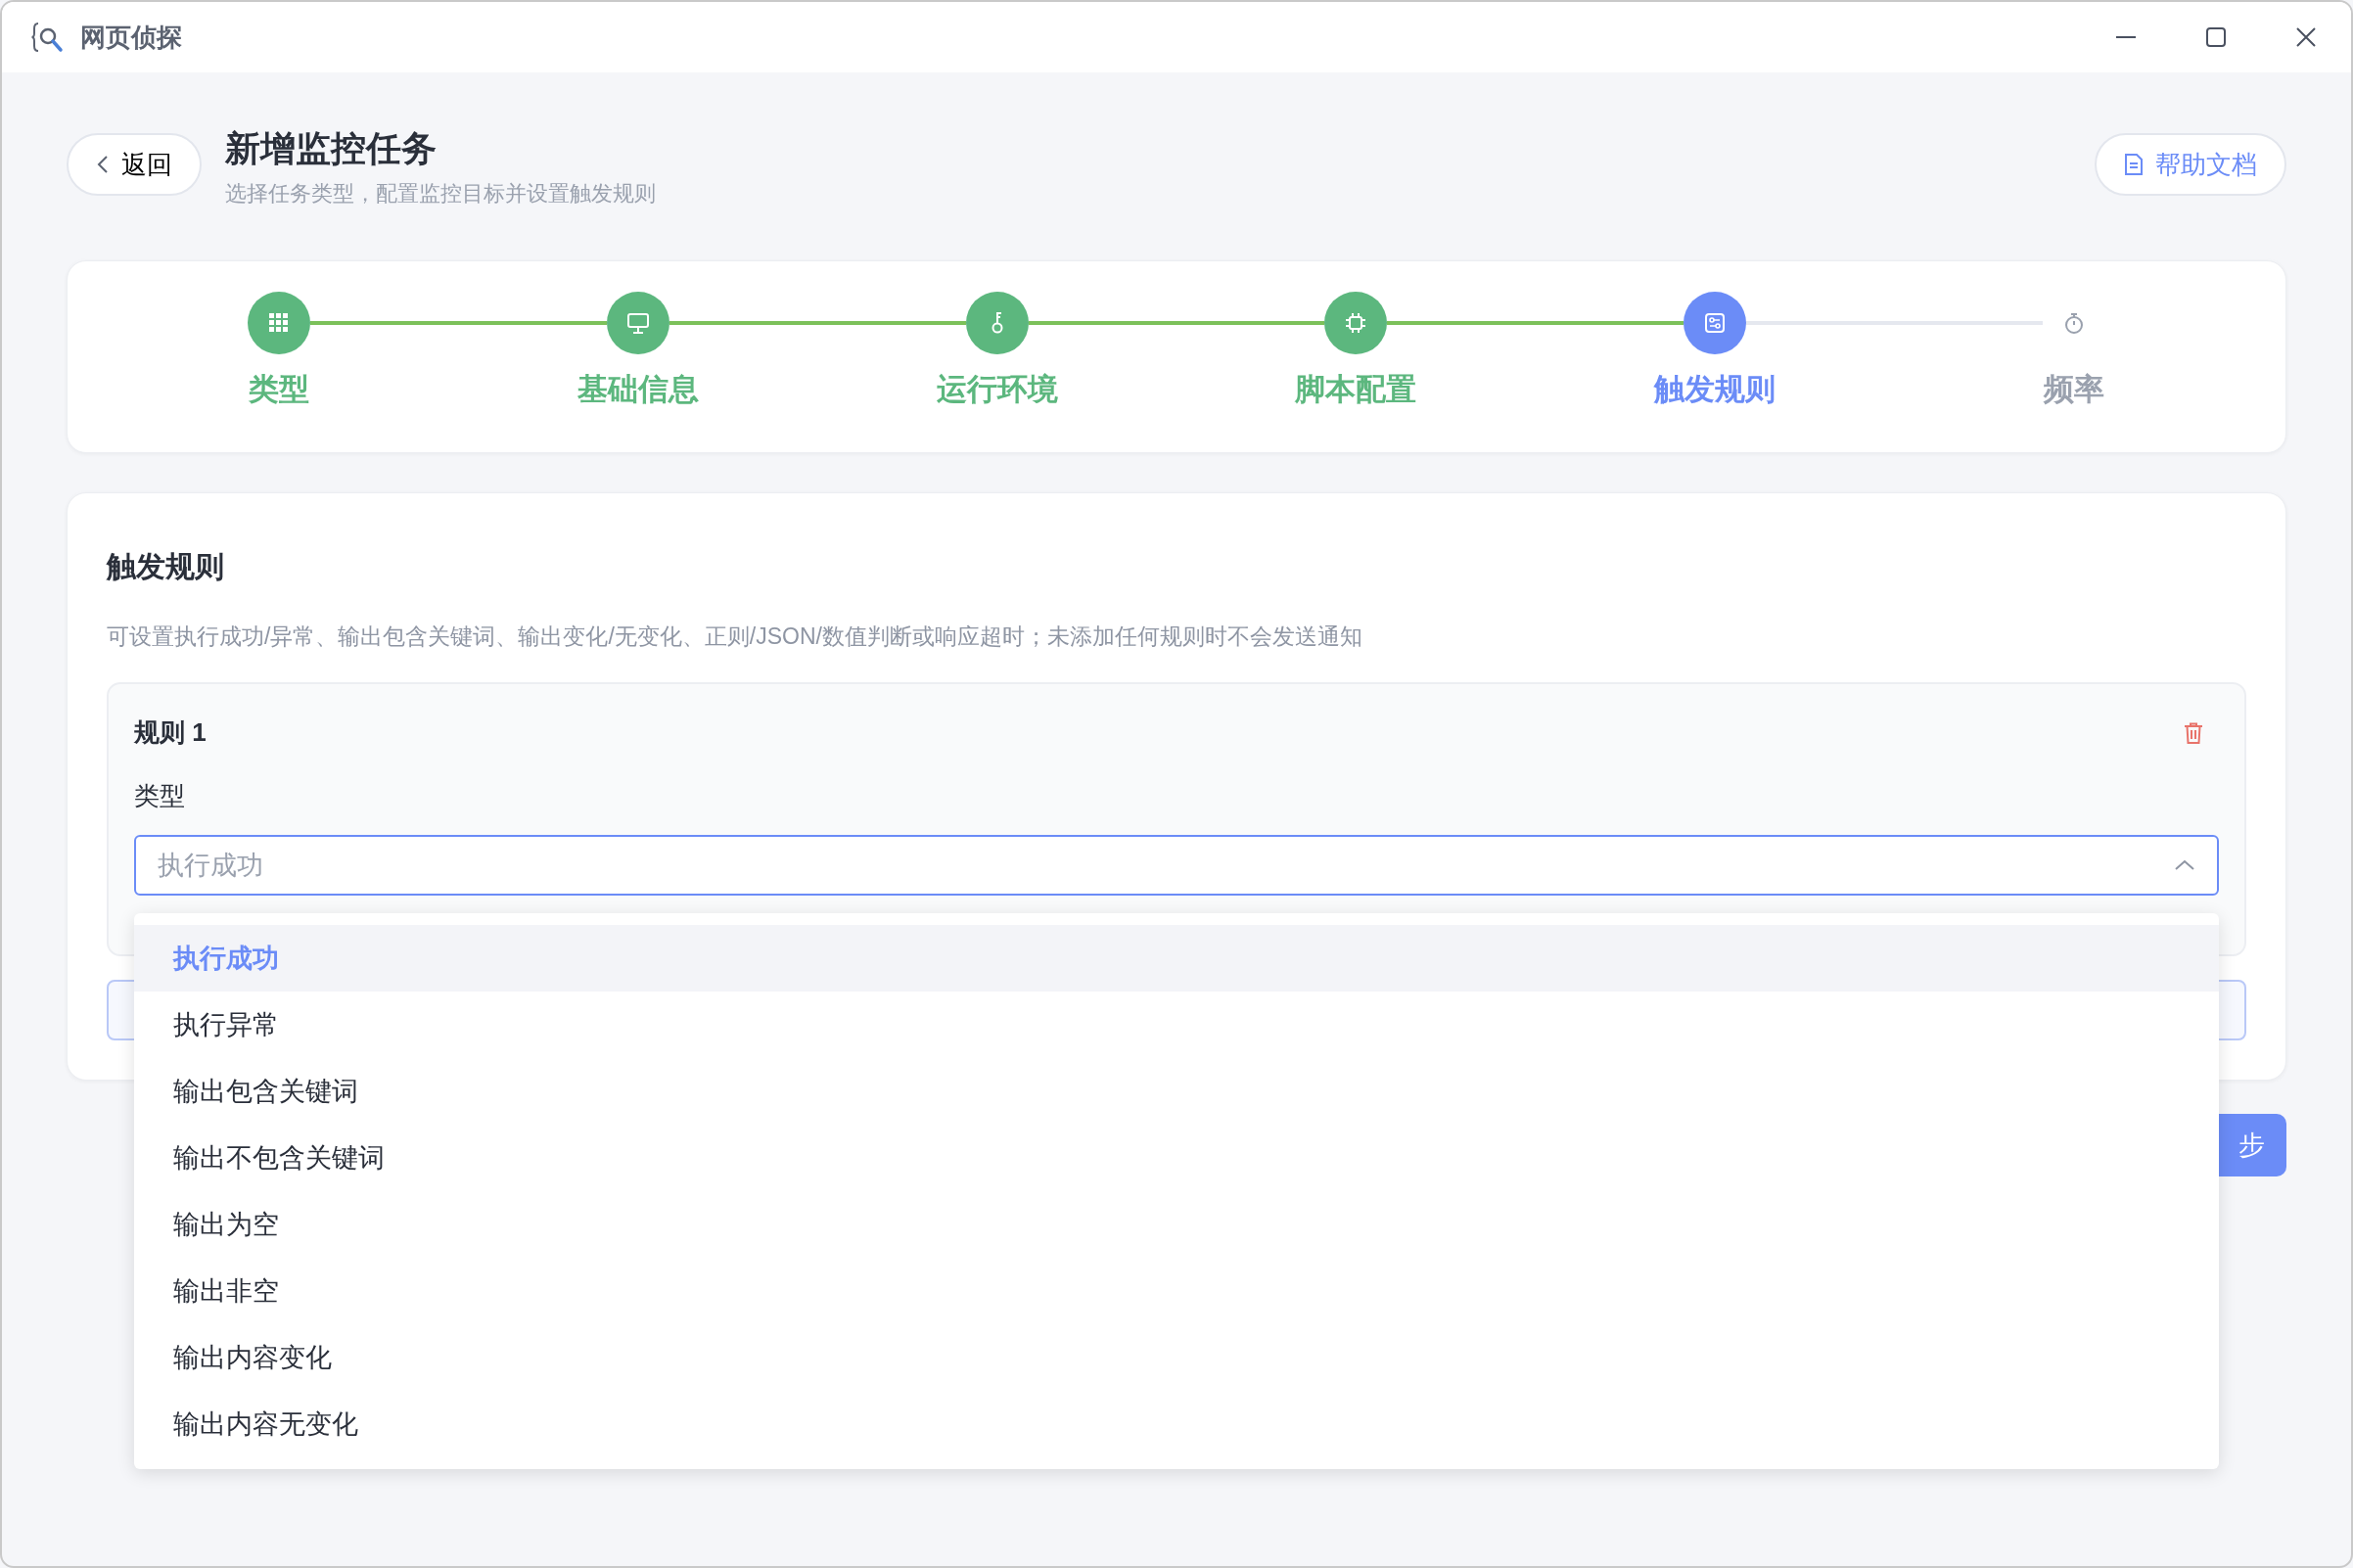 This screenshot has width=2353, height=1568. I want to click on close-icon, so click(2306, 37).